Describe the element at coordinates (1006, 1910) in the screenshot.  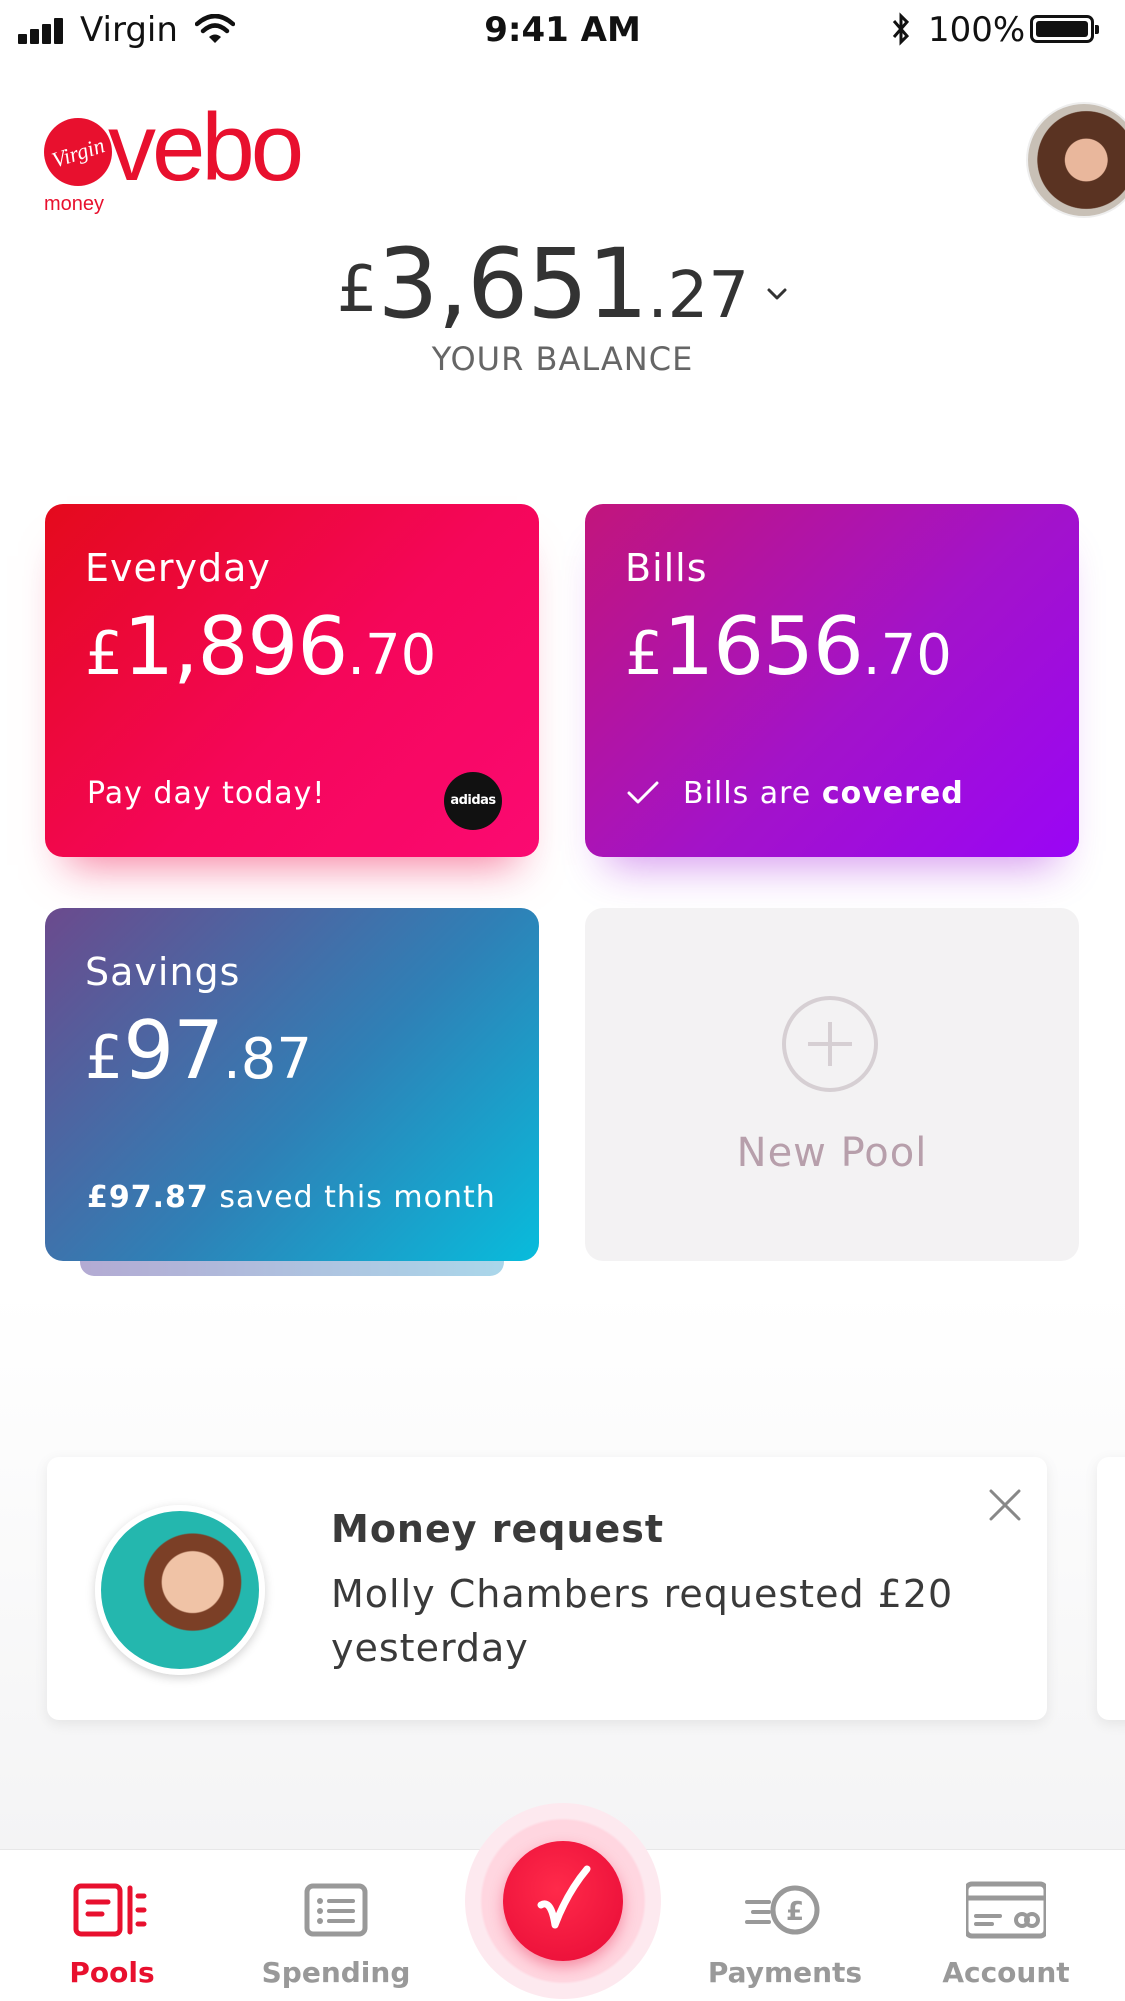
I see `card-icon` at that location.